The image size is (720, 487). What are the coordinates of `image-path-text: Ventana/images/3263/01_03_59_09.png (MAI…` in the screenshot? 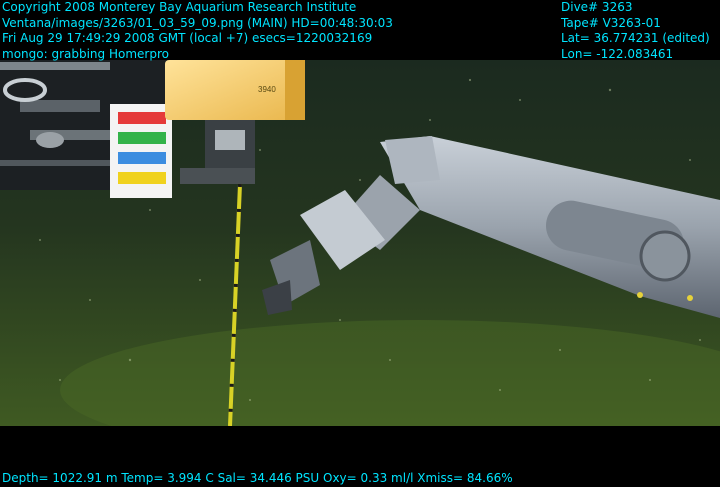 It's located at (197, 22).